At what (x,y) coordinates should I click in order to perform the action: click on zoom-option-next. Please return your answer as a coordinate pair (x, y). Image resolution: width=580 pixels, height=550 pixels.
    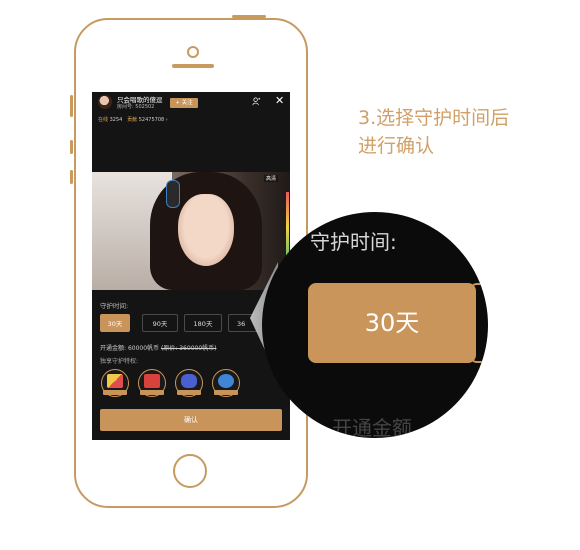
    Looking at the image, I should click on (478, 323).